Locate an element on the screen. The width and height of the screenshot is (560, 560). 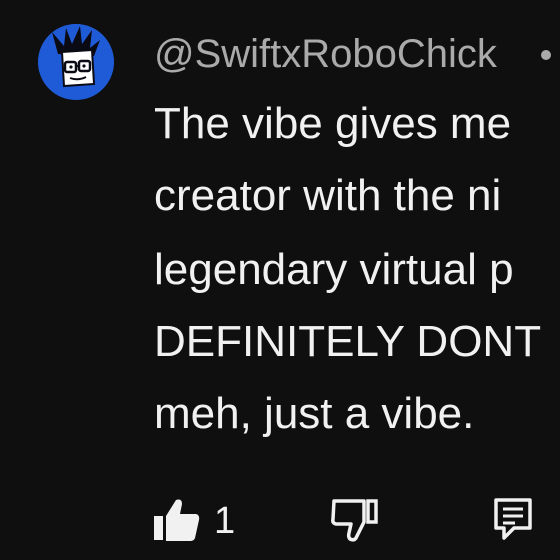
like-button is located at coordinates (177, 519).